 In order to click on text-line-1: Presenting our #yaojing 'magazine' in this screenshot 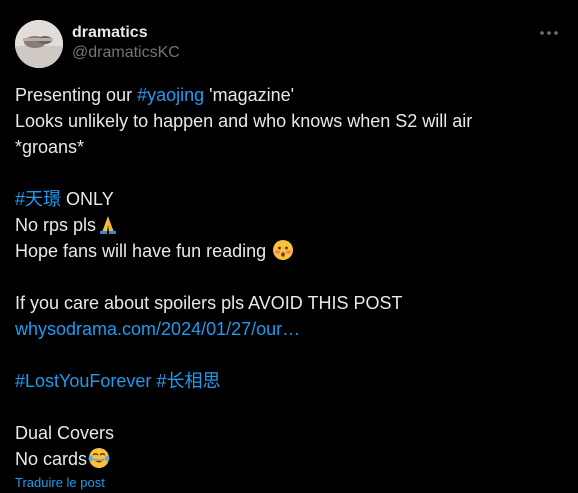, I will do `click(289, 95)`.